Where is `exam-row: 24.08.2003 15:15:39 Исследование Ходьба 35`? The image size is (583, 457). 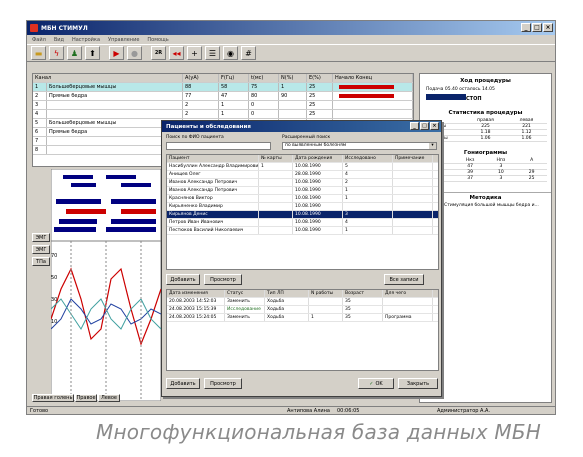
exam-row: 24.08.2003 15:15:39 Исследование Ходьба 35 is located at coordinates (302, 310).